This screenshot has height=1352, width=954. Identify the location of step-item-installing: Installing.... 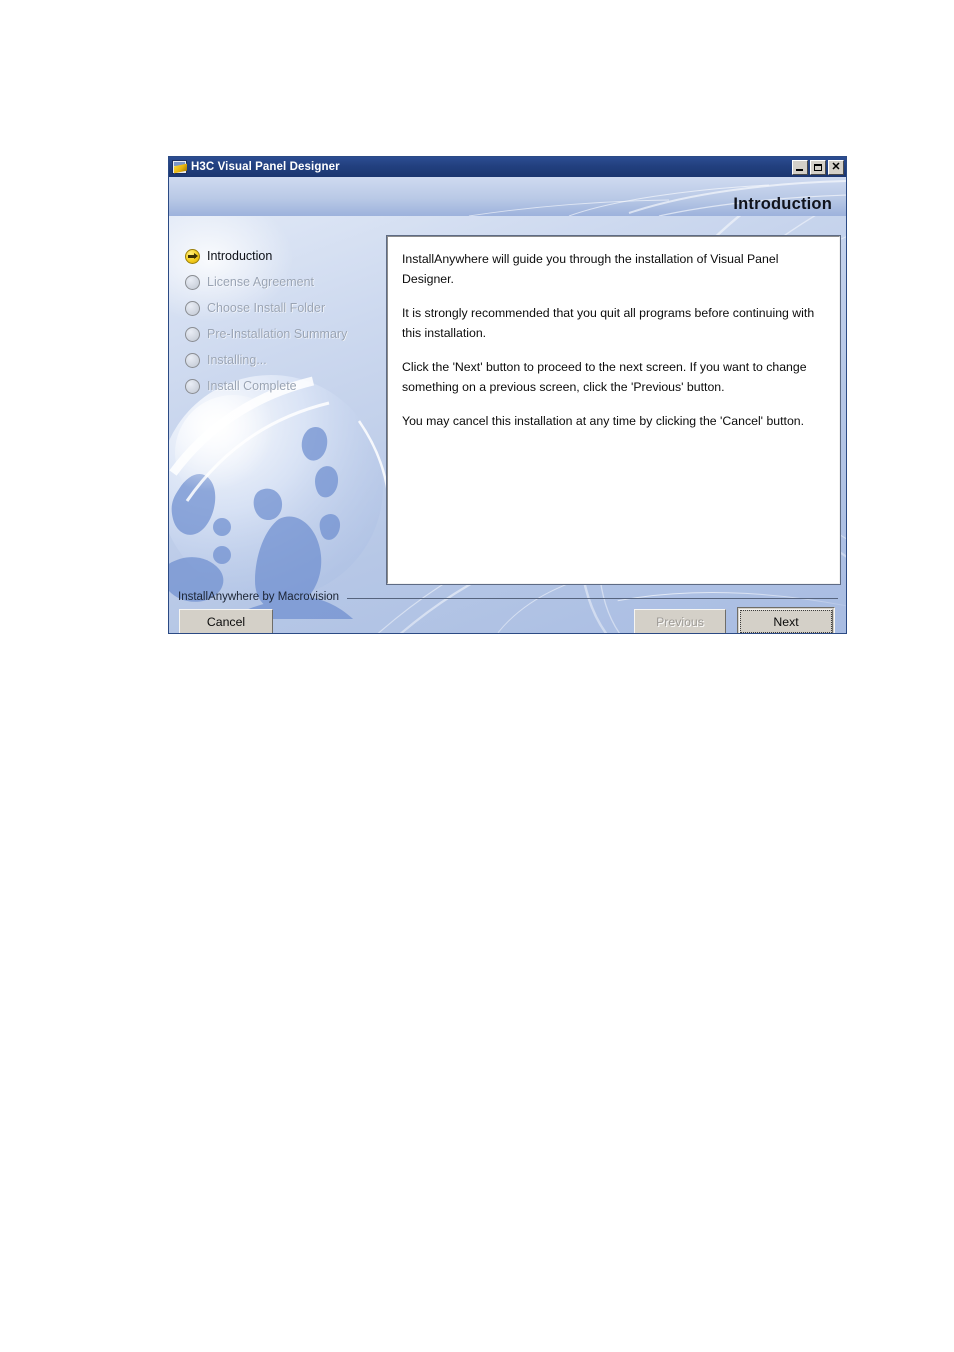
(287, 360).